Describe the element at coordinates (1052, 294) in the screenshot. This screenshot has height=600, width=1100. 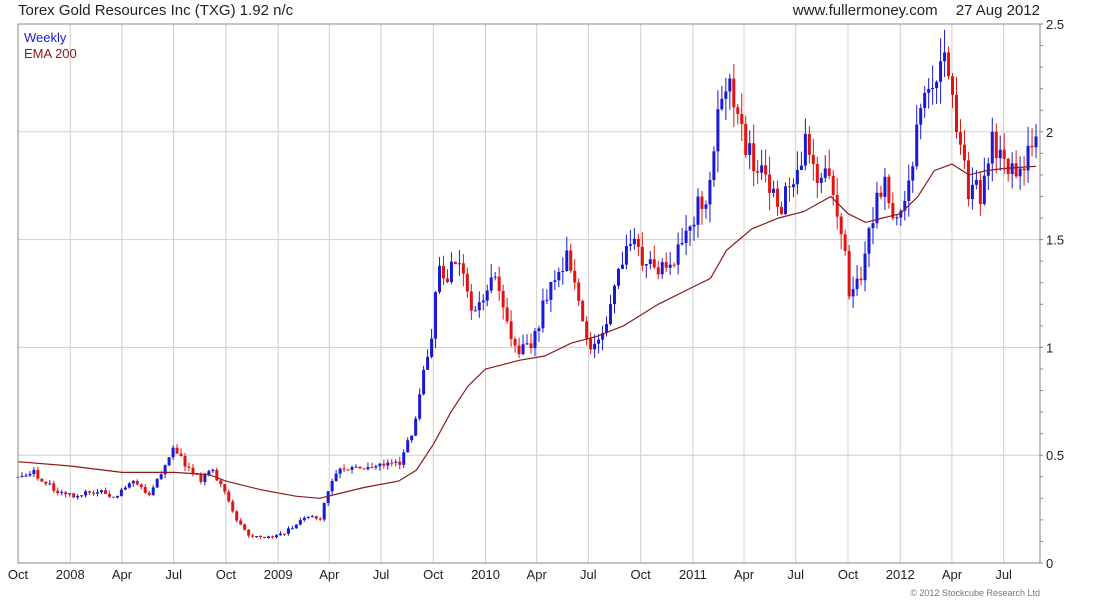
I see `y-axis: 0 0.5 1 1.5 2 2.5` at that location.